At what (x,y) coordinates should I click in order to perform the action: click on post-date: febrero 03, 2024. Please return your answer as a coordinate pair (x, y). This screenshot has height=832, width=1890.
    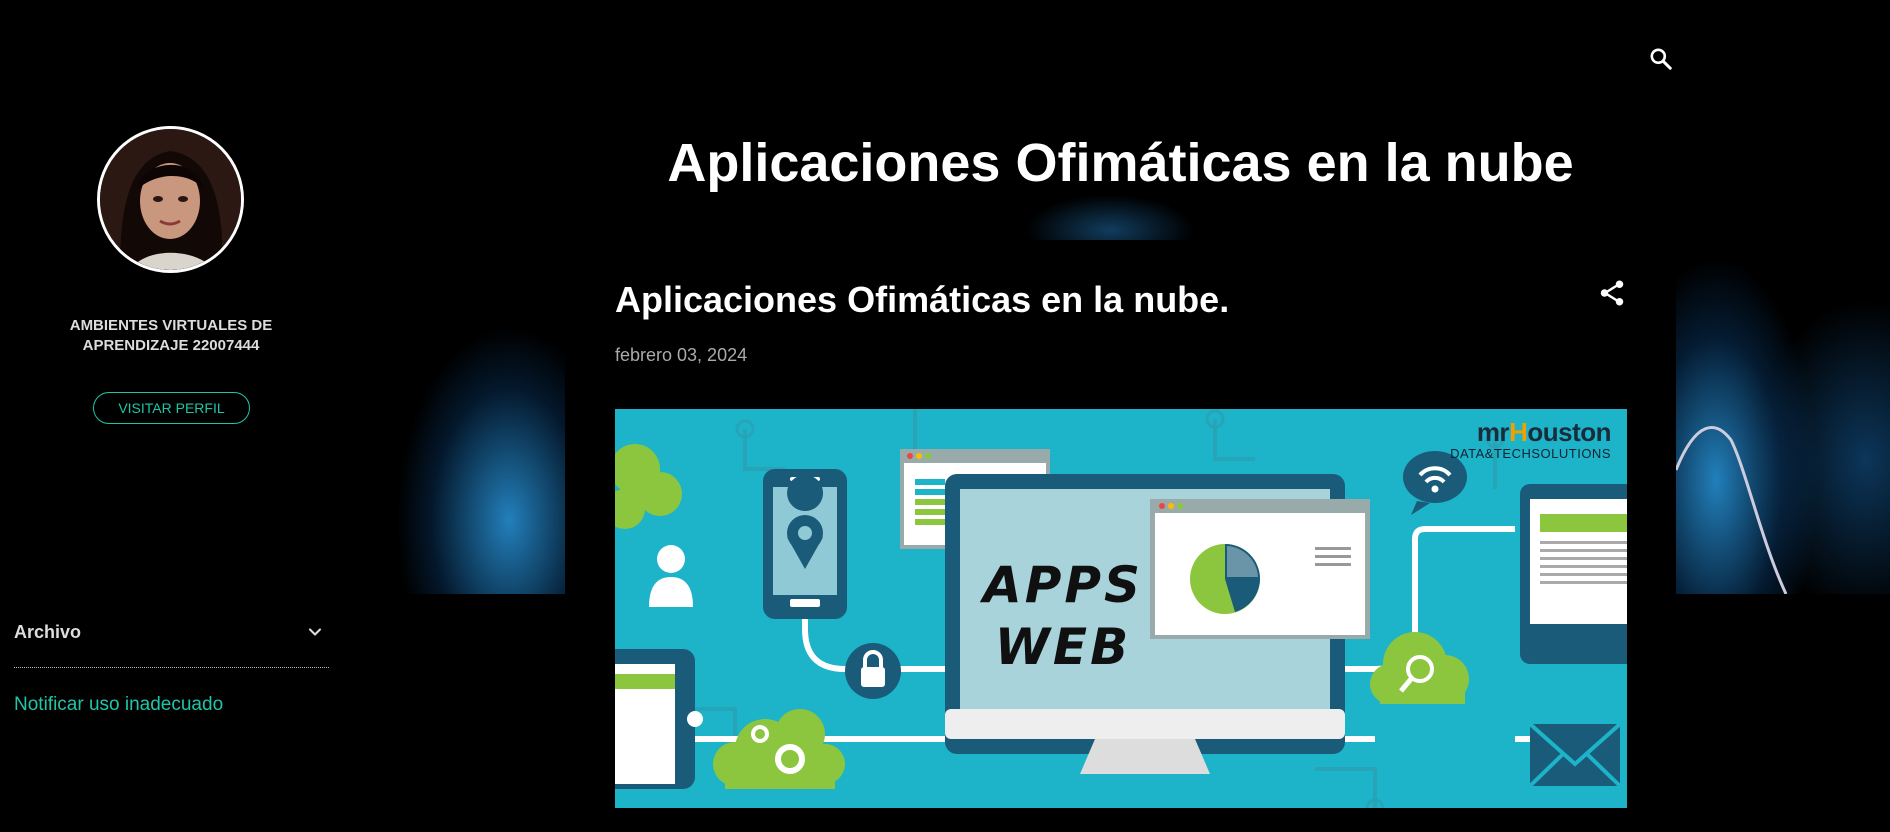
    Looking at the image, I should click on (681, 355).